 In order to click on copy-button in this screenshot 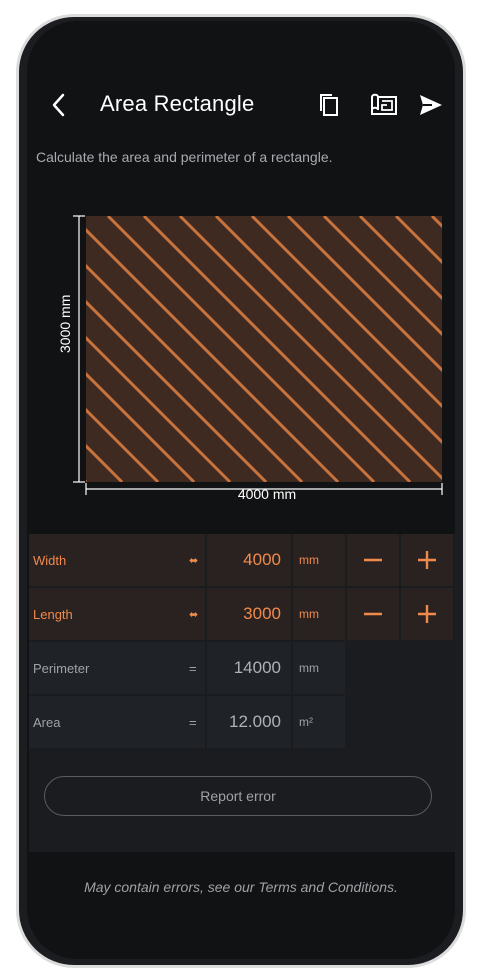, I will do `click(329, 105)`.